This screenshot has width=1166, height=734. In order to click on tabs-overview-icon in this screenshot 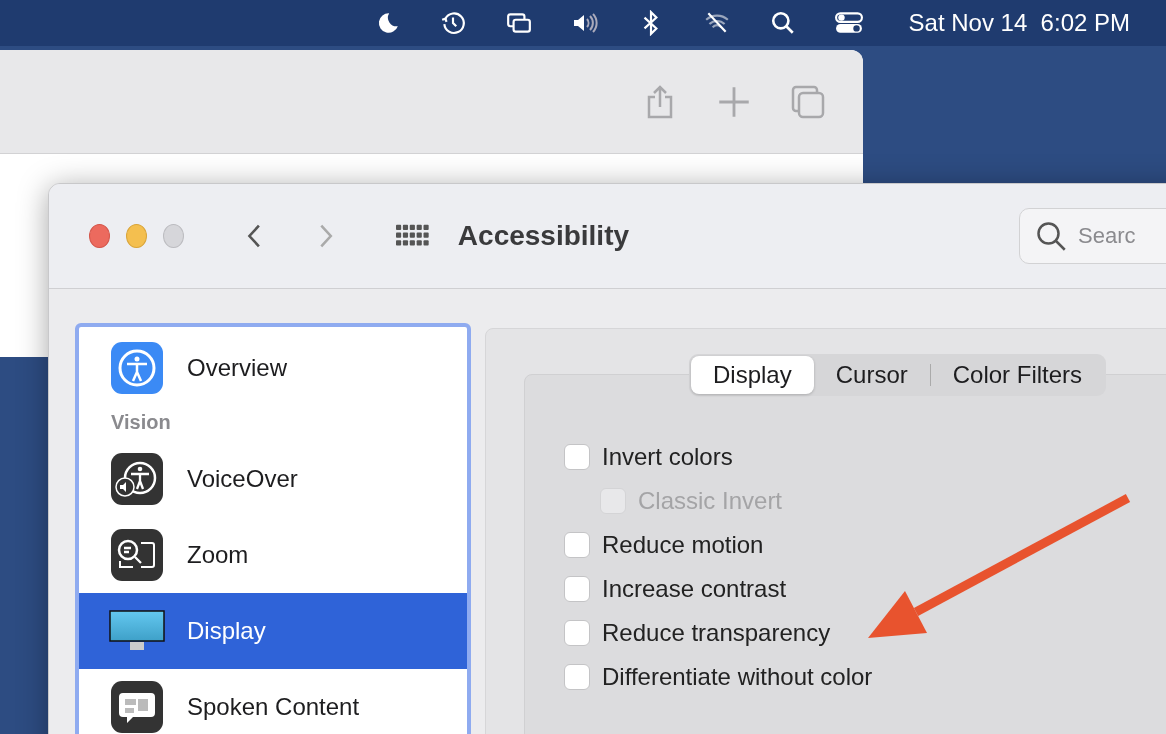, I will do `click(808, 101)`.